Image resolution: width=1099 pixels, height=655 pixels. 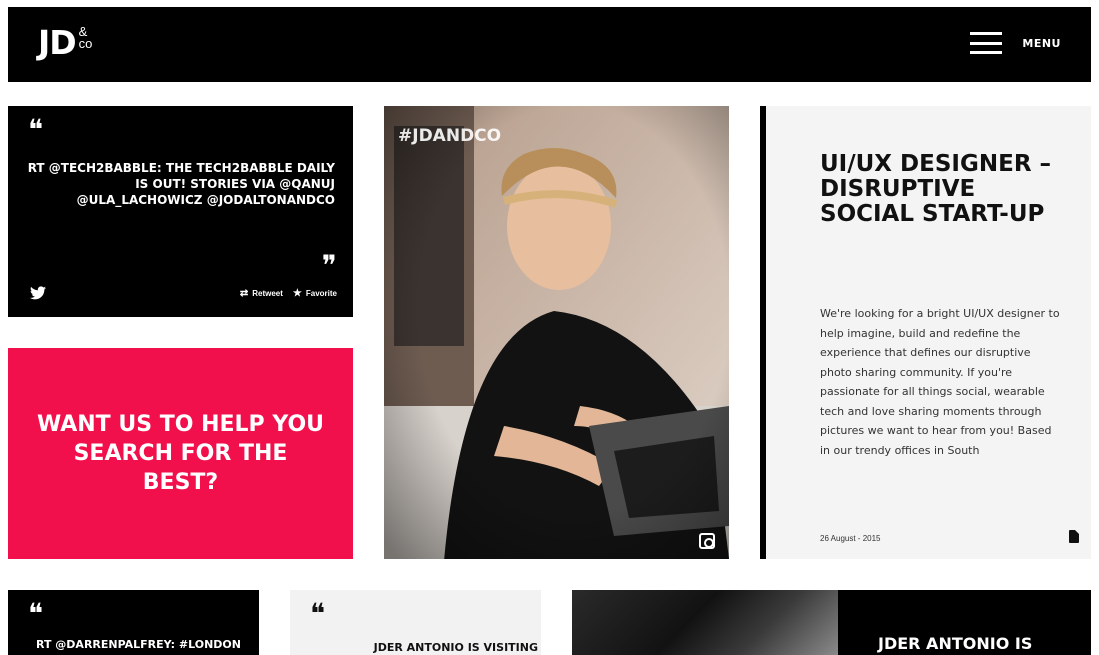 I want to click on feature-card: JDER ANTONIO IS, so click(x=831, y=622).